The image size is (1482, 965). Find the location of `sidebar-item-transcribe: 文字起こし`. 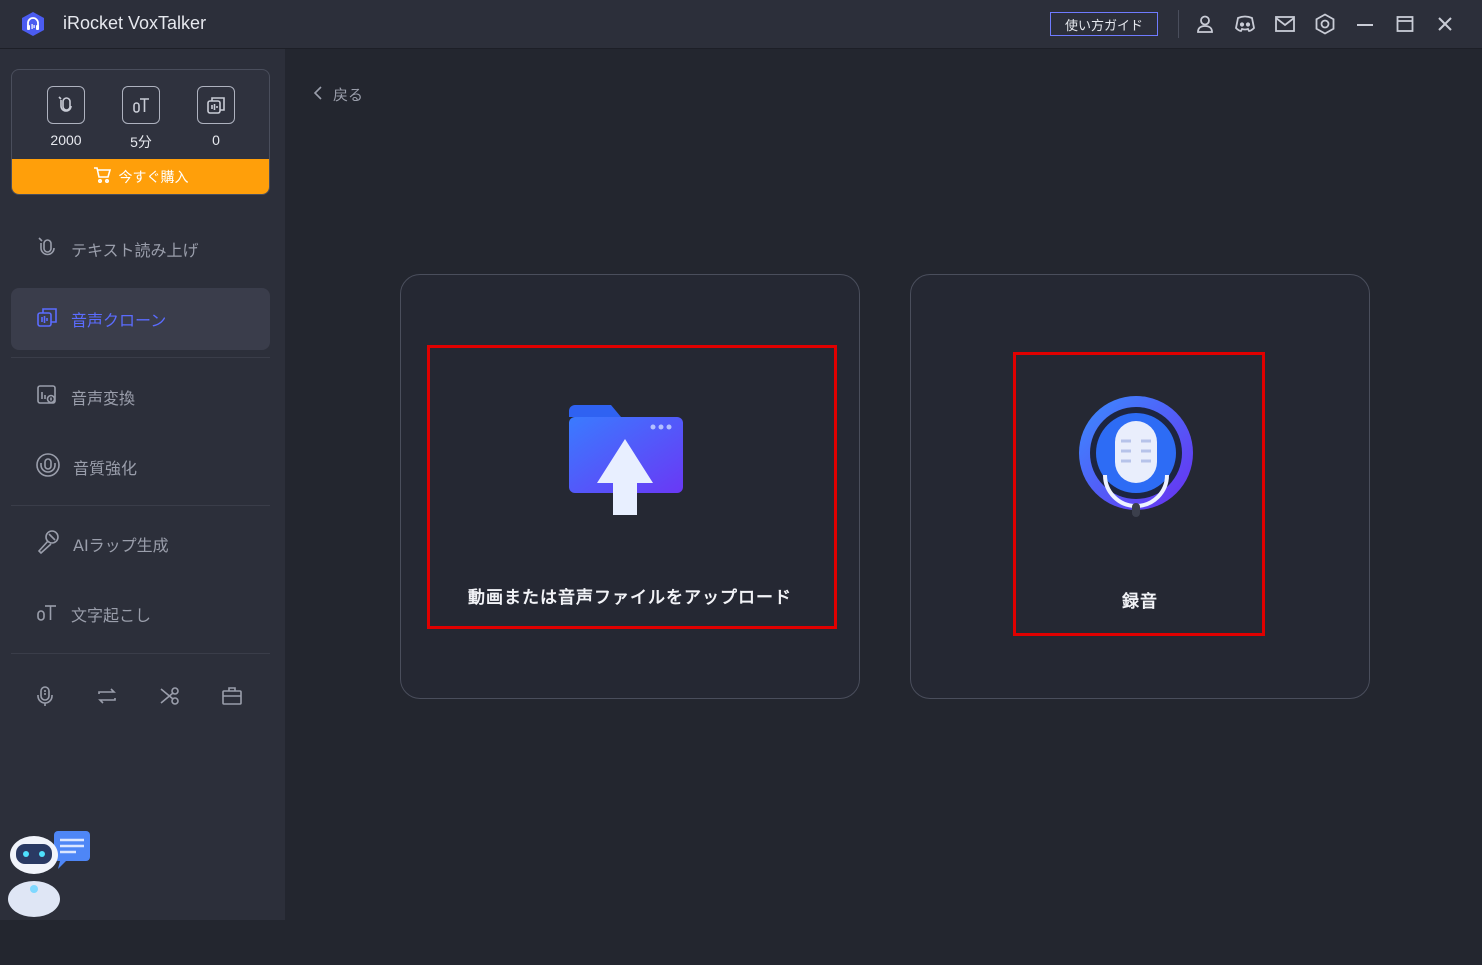

sidebar-item-transcribe: 文字起こし is located at coordinates (140, 614).